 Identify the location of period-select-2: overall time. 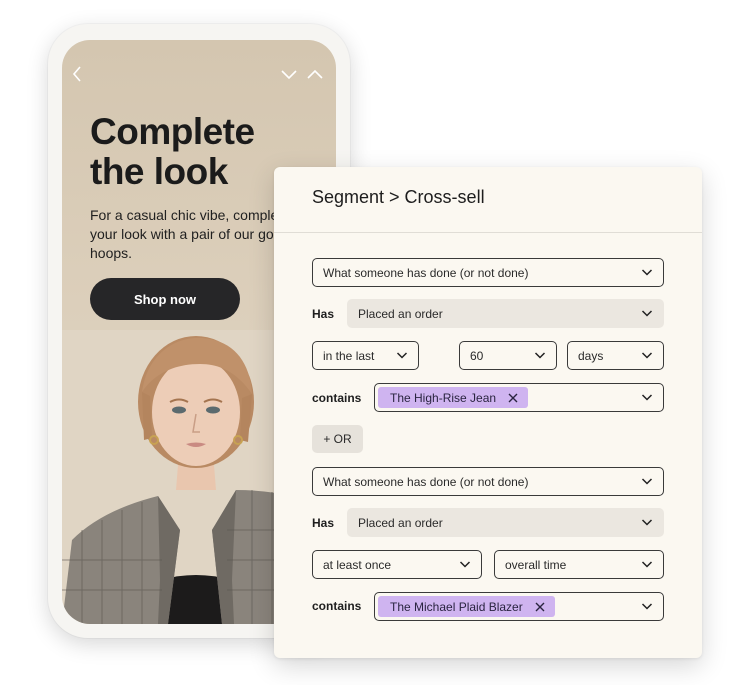
(579, 564).